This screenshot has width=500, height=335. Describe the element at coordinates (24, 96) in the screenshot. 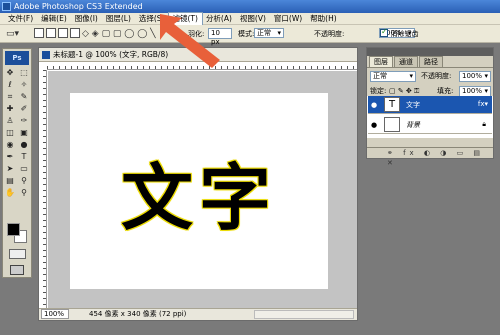

I see `slice-tool-icon: ✎` at that location.